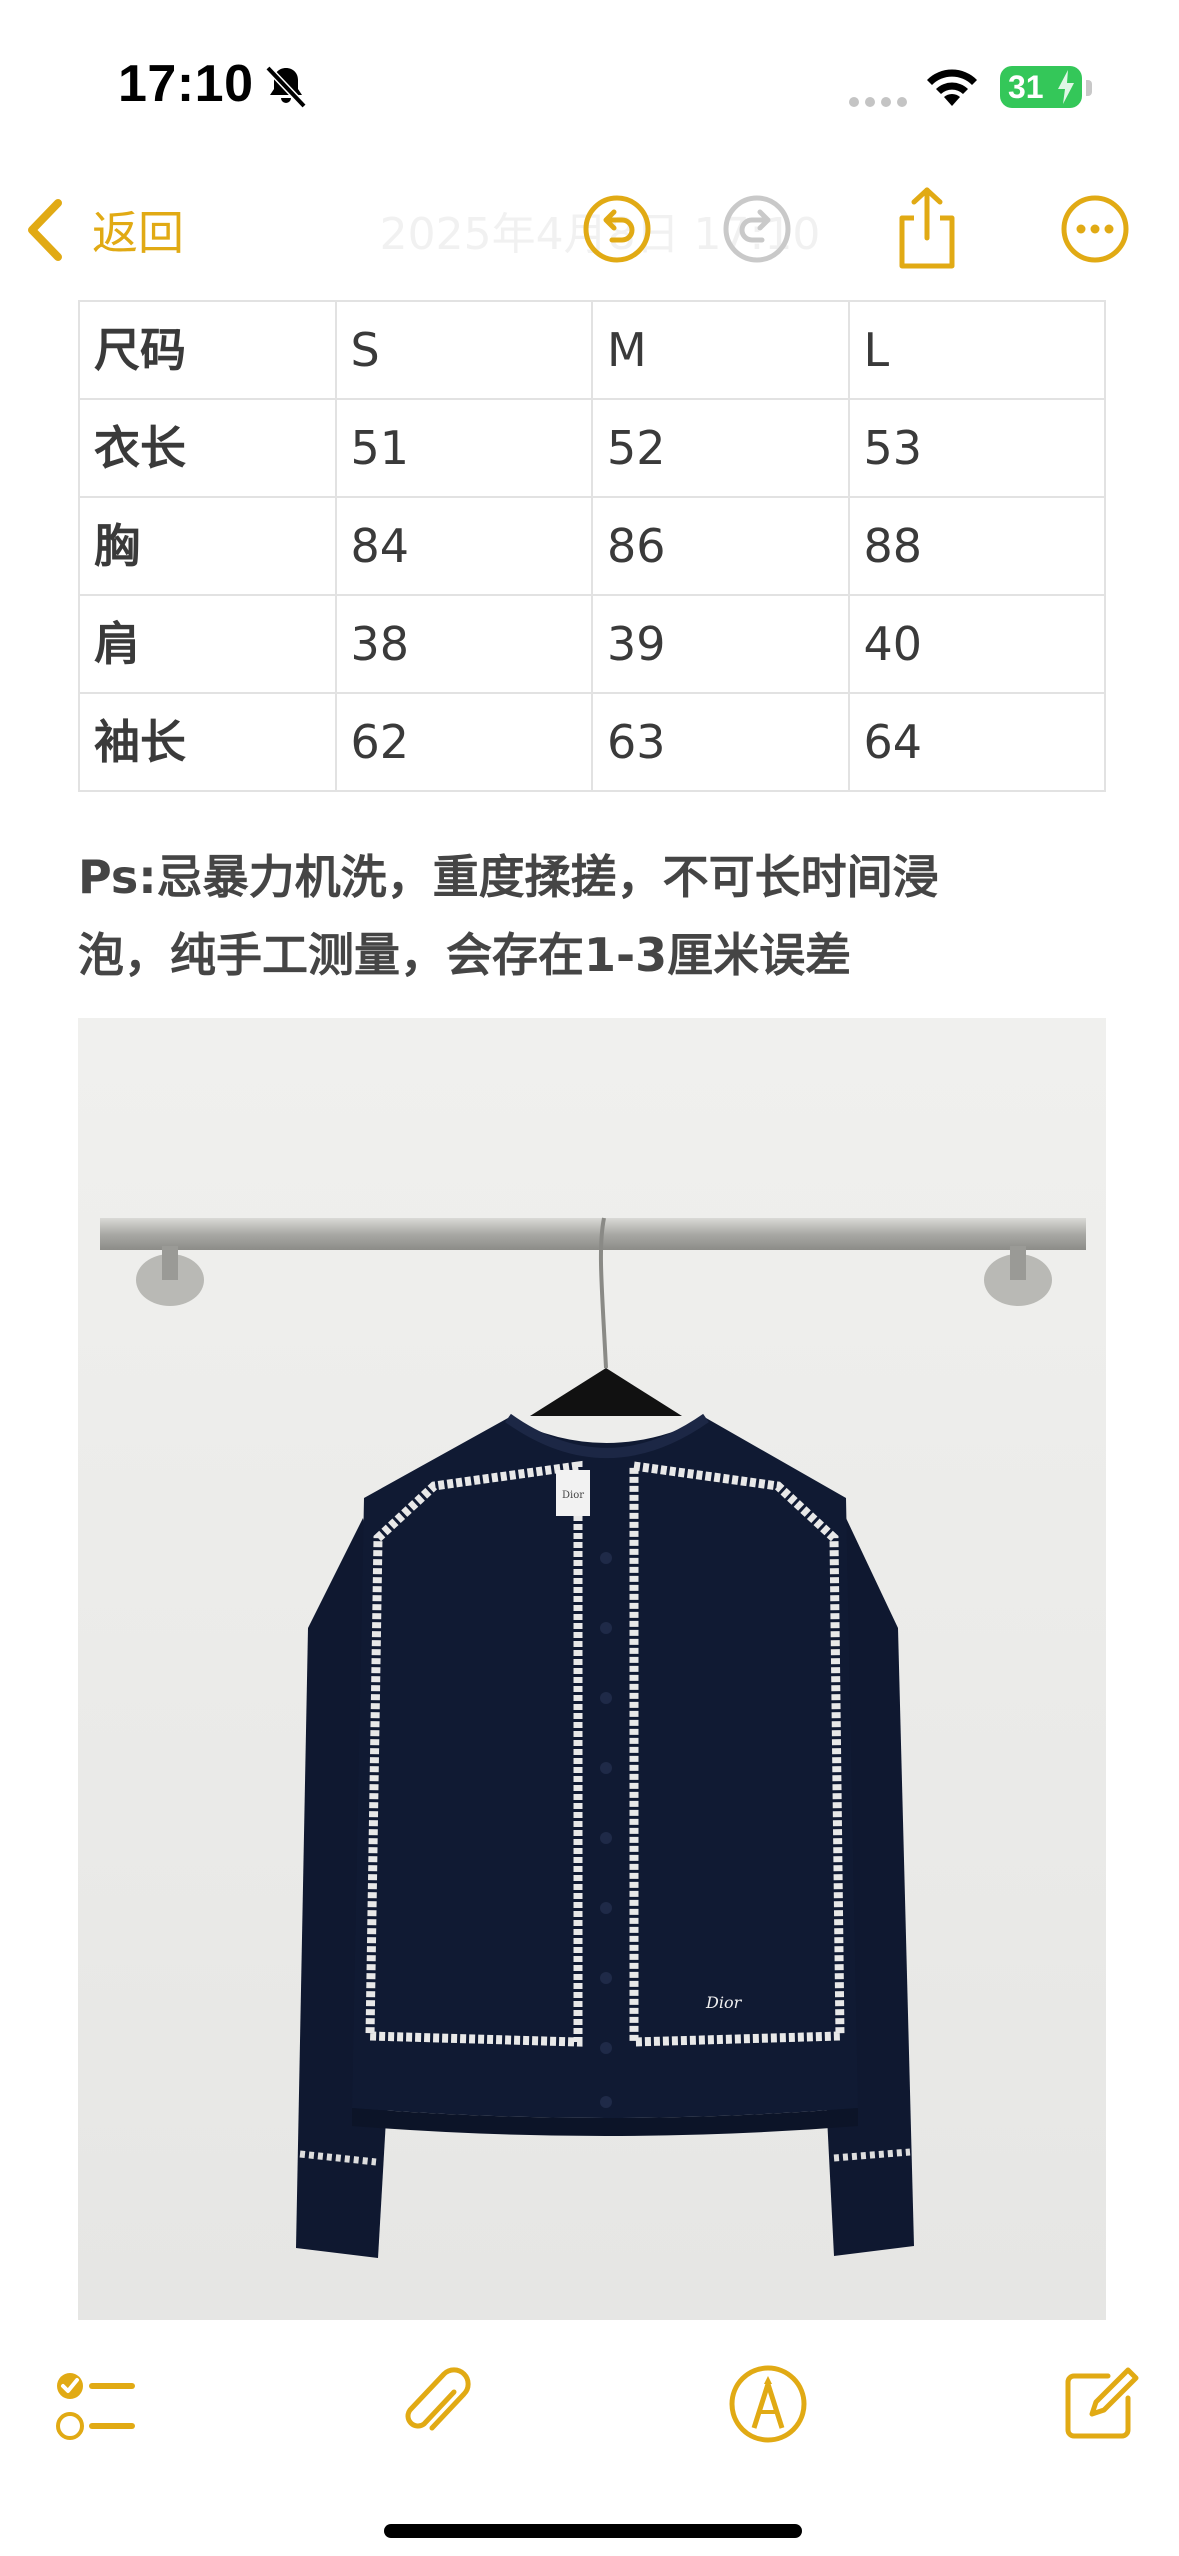 This screenshot has height=2556, width=1179. I want to click on cardigan-body: Dior Dior, so click(605, 1774).